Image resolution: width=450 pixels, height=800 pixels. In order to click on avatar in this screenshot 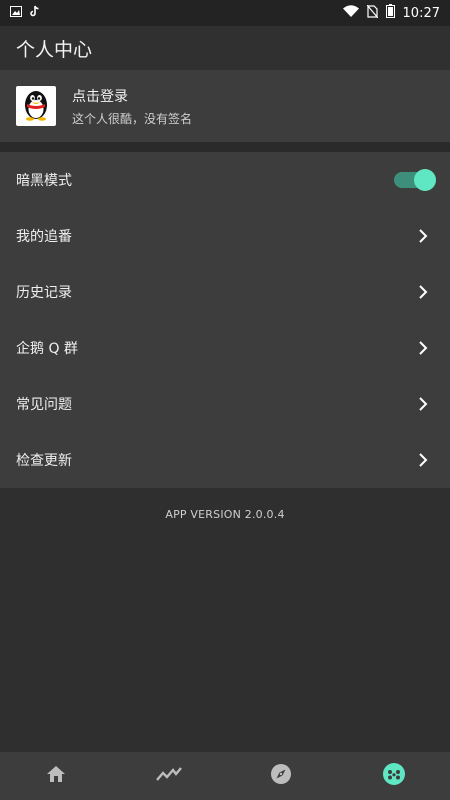, I will do `click(36, 106)`.